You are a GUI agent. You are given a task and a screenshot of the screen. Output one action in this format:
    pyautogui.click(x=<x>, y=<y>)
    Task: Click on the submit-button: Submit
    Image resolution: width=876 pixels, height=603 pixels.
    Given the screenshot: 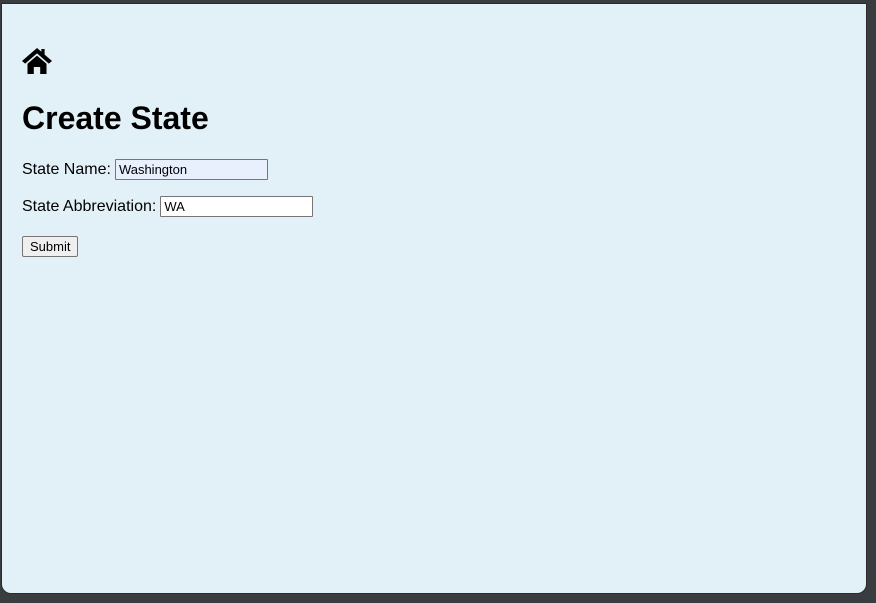 What is the action you would take?
    pyautogui.click(x=50, y=246)
    